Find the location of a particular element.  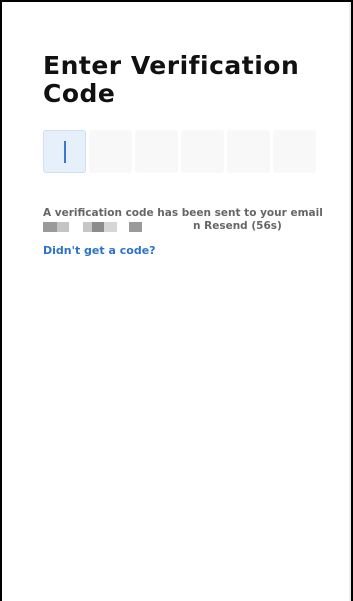

redacted-email-row: n Resend (56s) is located at coordinates (188, 226).